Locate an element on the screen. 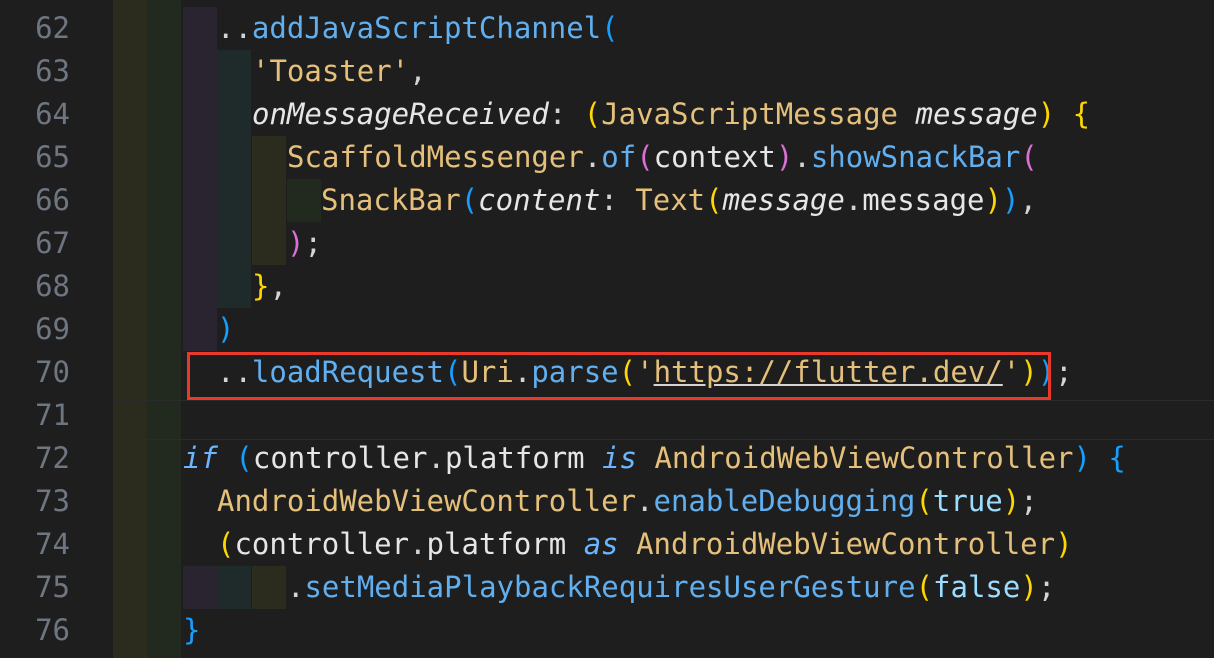  code-text: }, is located at coordinates (269, 286).